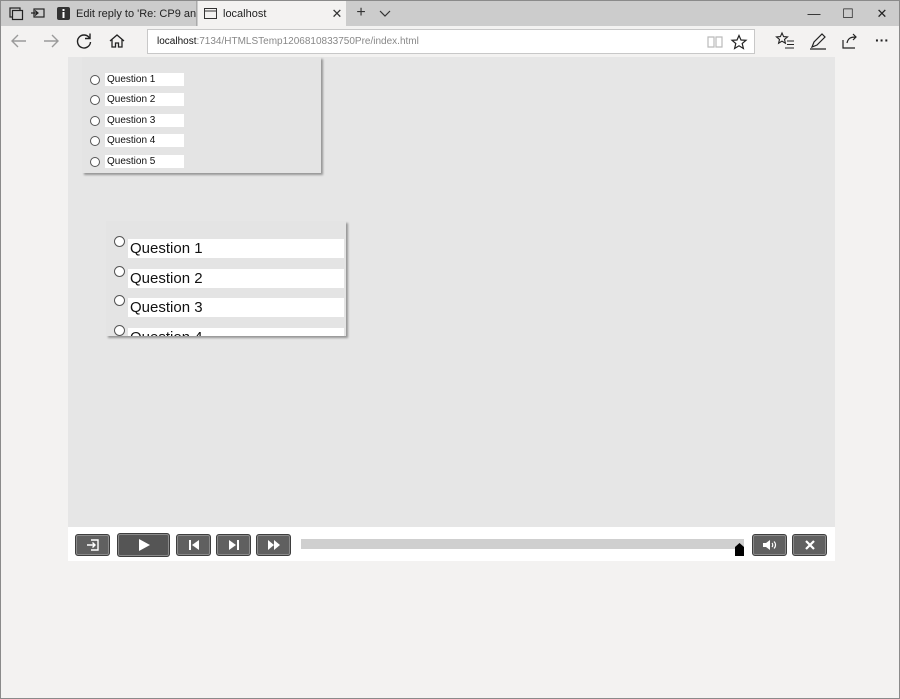 This screenshot has height=699, width=900. I want to click on question-option: Question 4, so click(137, 140).